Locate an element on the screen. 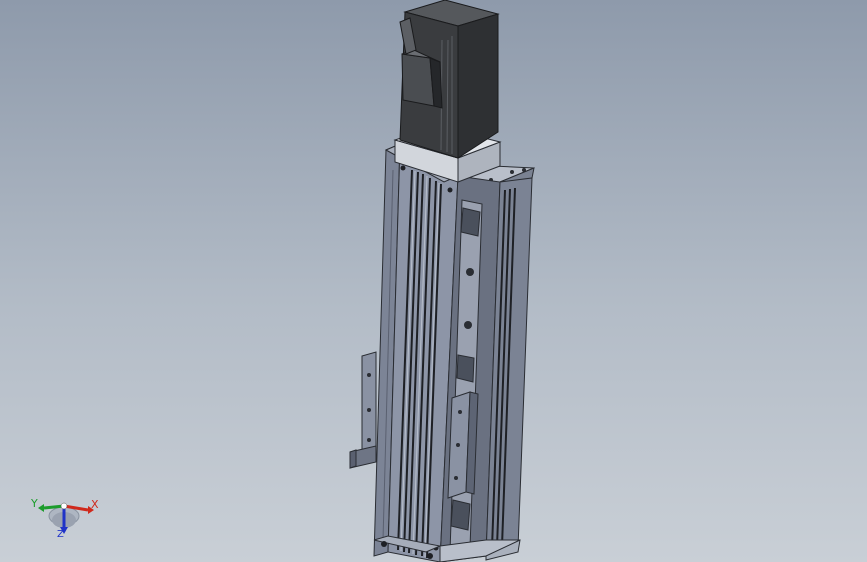 The height and width of the screenshot is (562, 867). y-axis-label: Y is located at coordinates (34, 503).